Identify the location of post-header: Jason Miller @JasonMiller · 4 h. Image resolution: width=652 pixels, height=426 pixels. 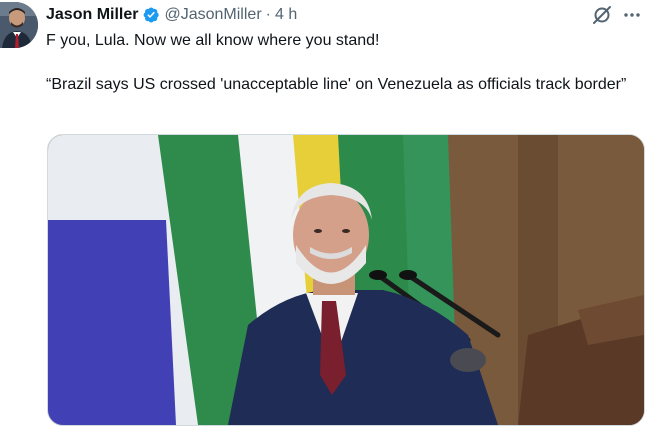
(171, 15).